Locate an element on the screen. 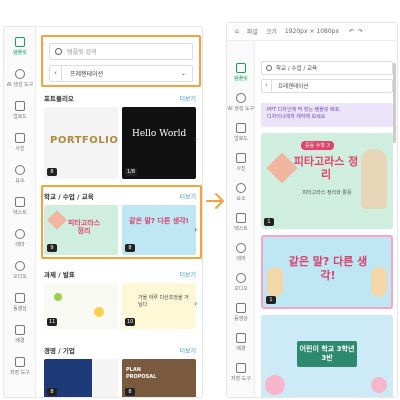  canvas-size: 1920px × 1080px is located at coordinates (312, 31).